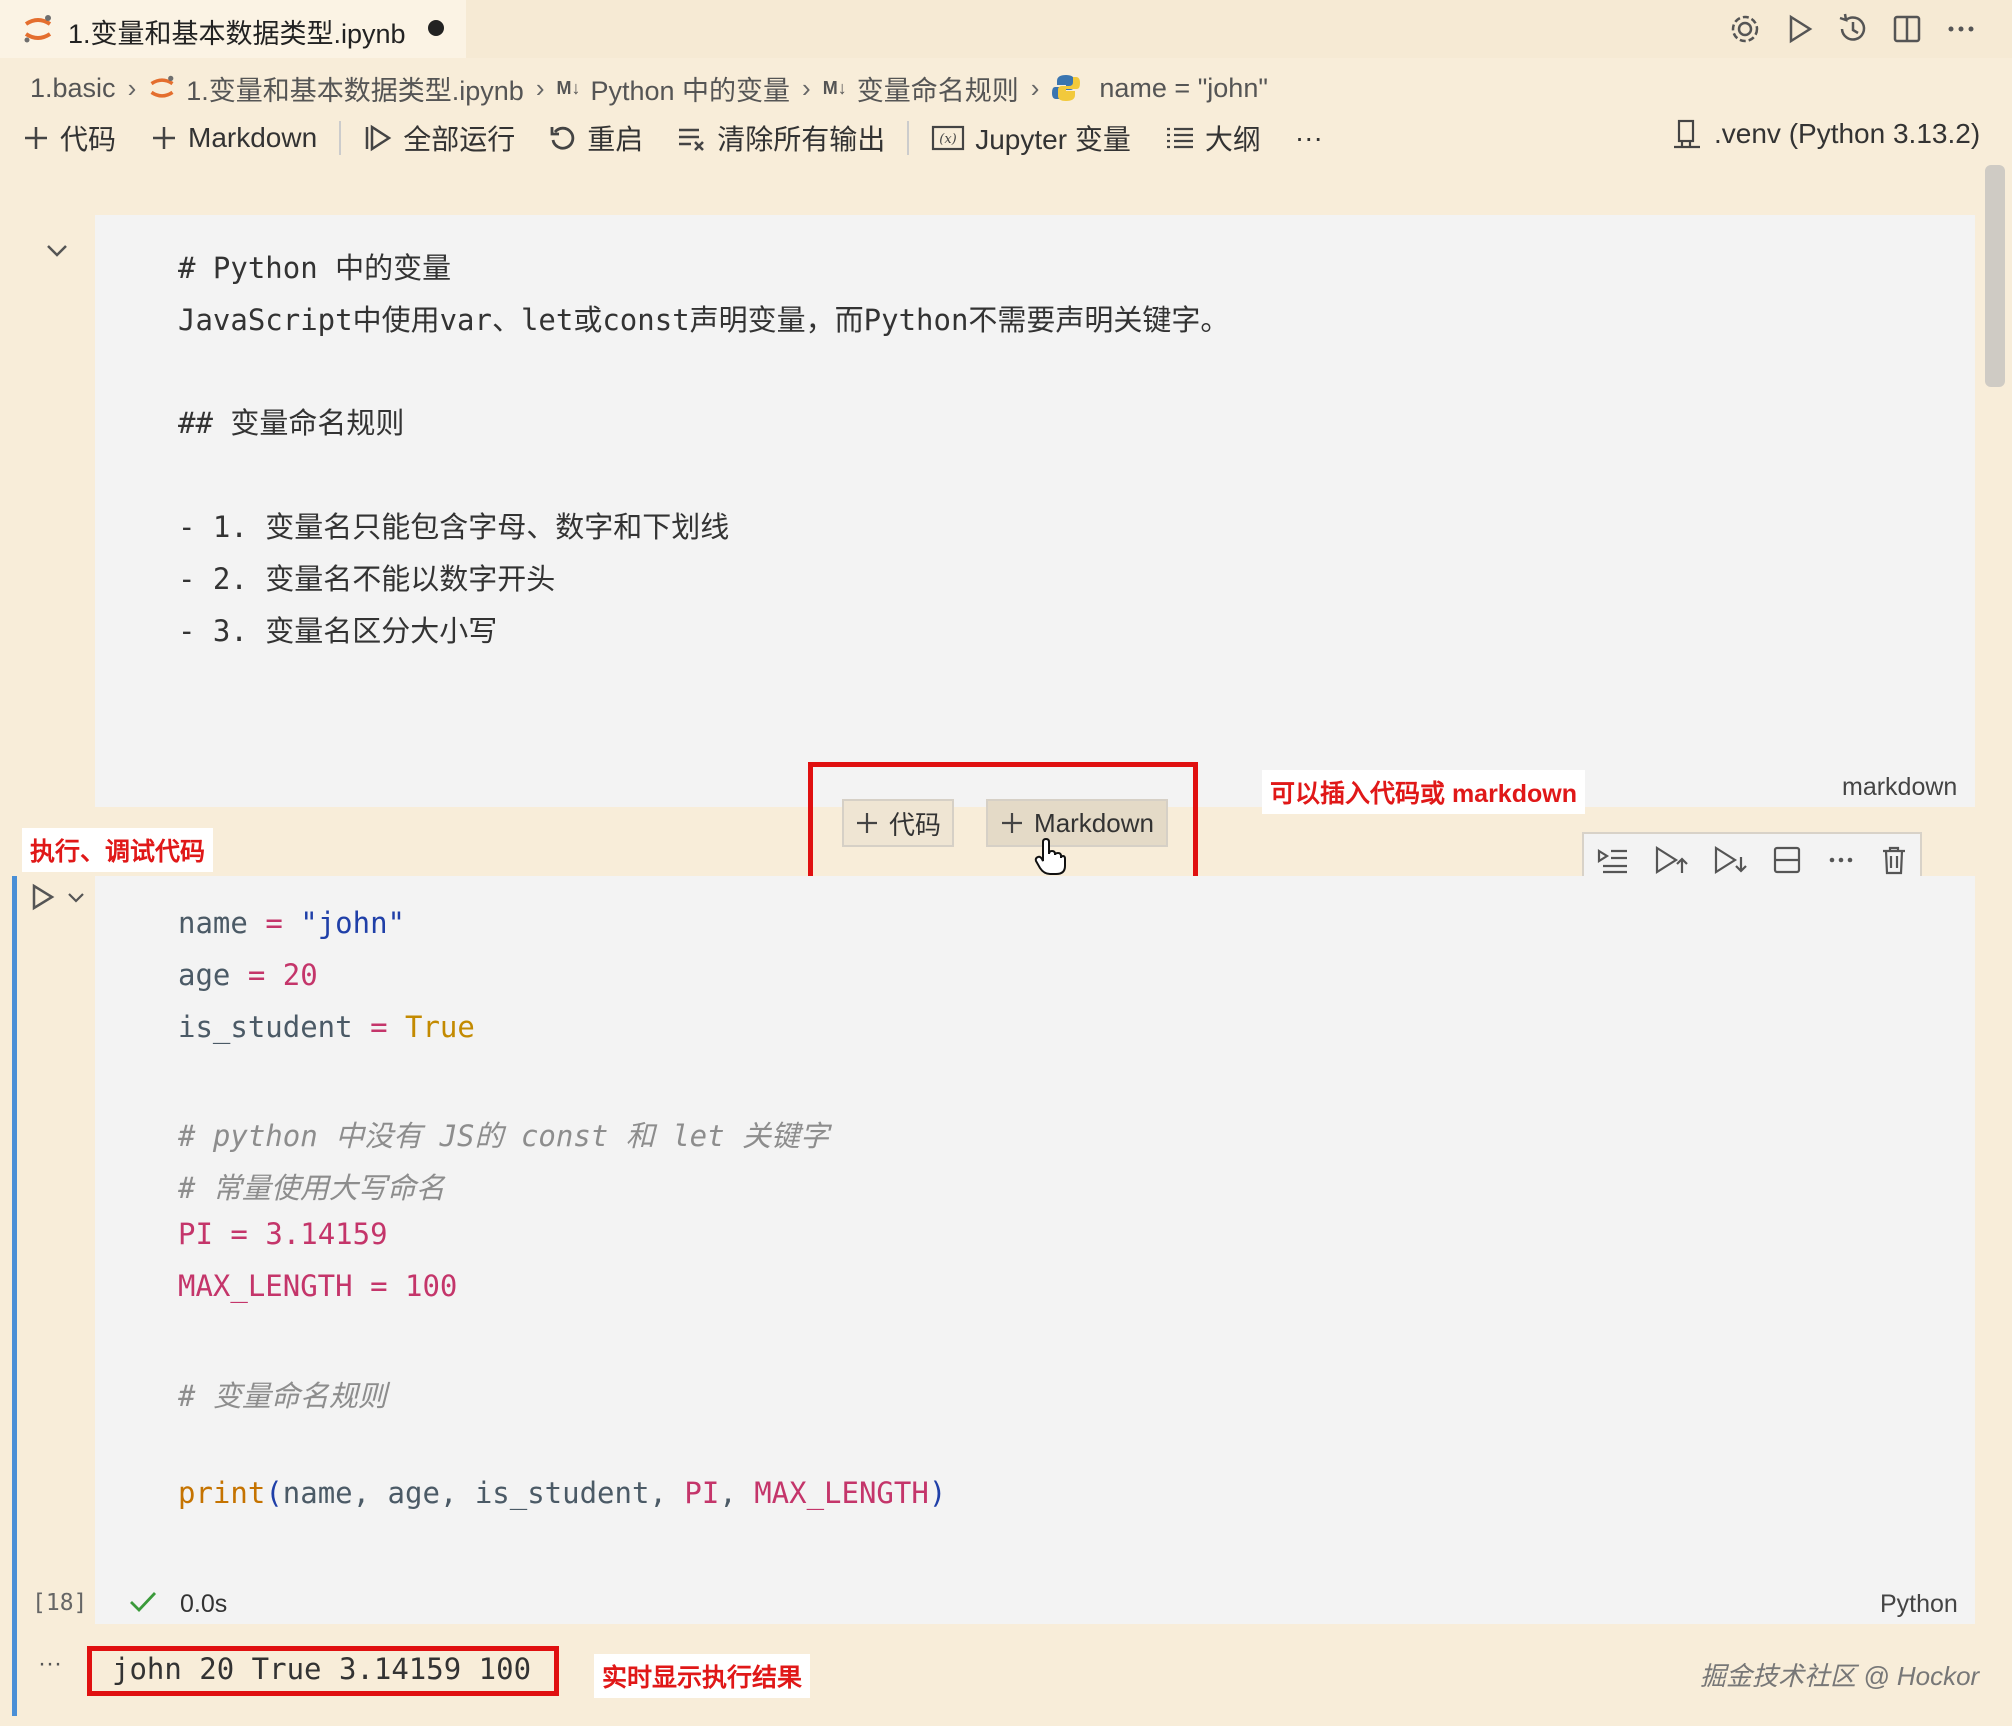 This screenshot has height=1726, width=2012. Describe the element at coordinates (737, 1493) in the screenshot. I see `code-comma: ,` at that location.